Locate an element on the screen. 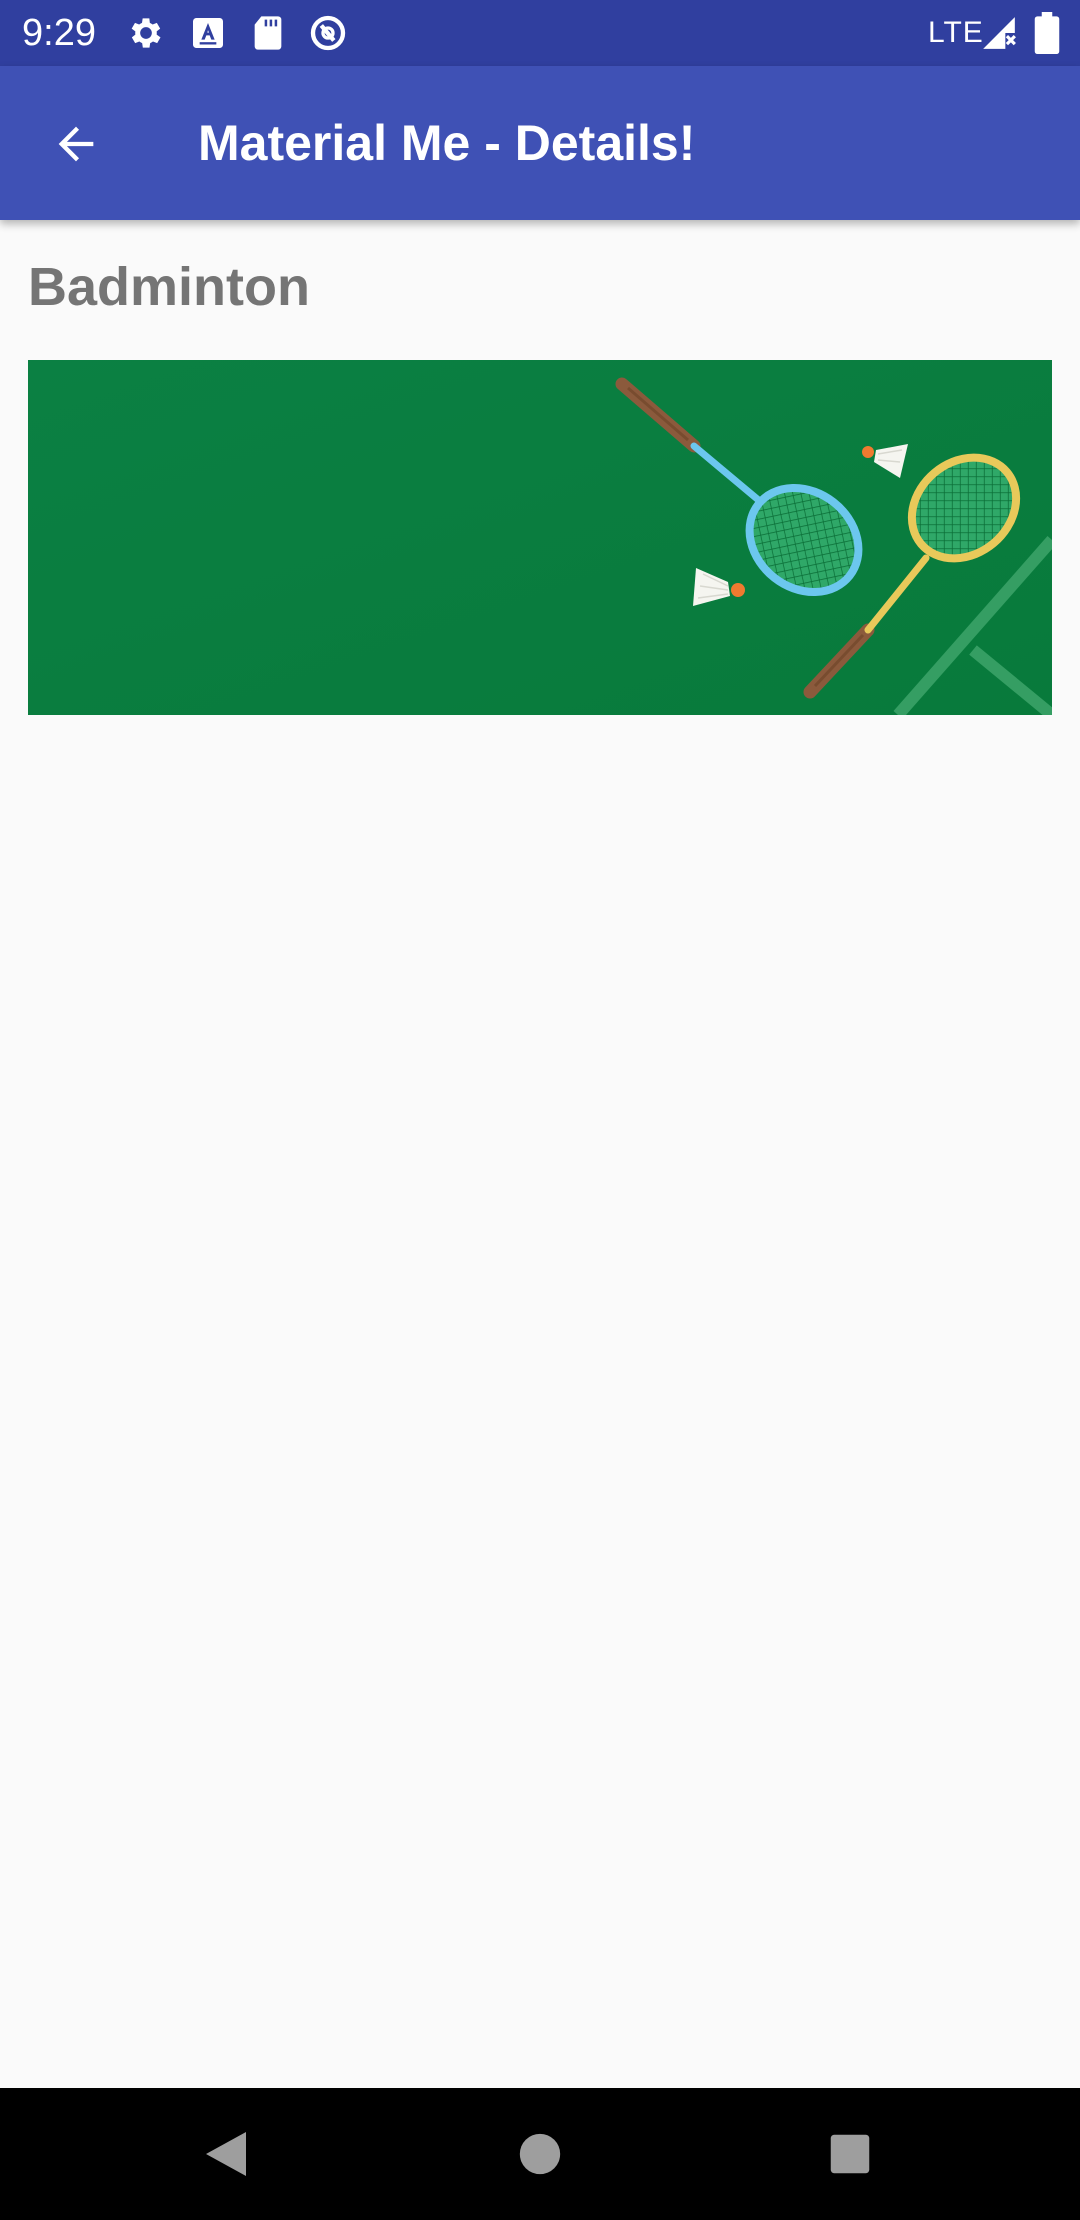  recents-square-icon is located at coordinates (850, 2154).